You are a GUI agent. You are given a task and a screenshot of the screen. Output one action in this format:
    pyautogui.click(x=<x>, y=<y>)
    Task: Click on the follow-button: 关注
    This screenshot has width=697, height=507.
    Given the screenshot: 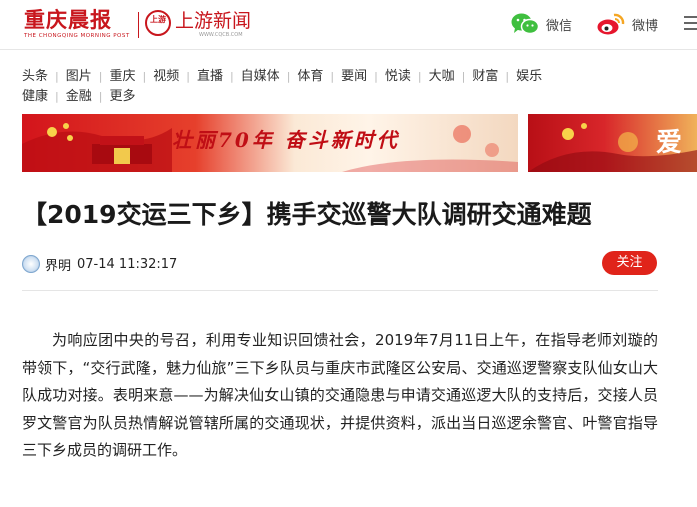 What is the action you would take?
    pyautogui.click(x=629, y=263)
    